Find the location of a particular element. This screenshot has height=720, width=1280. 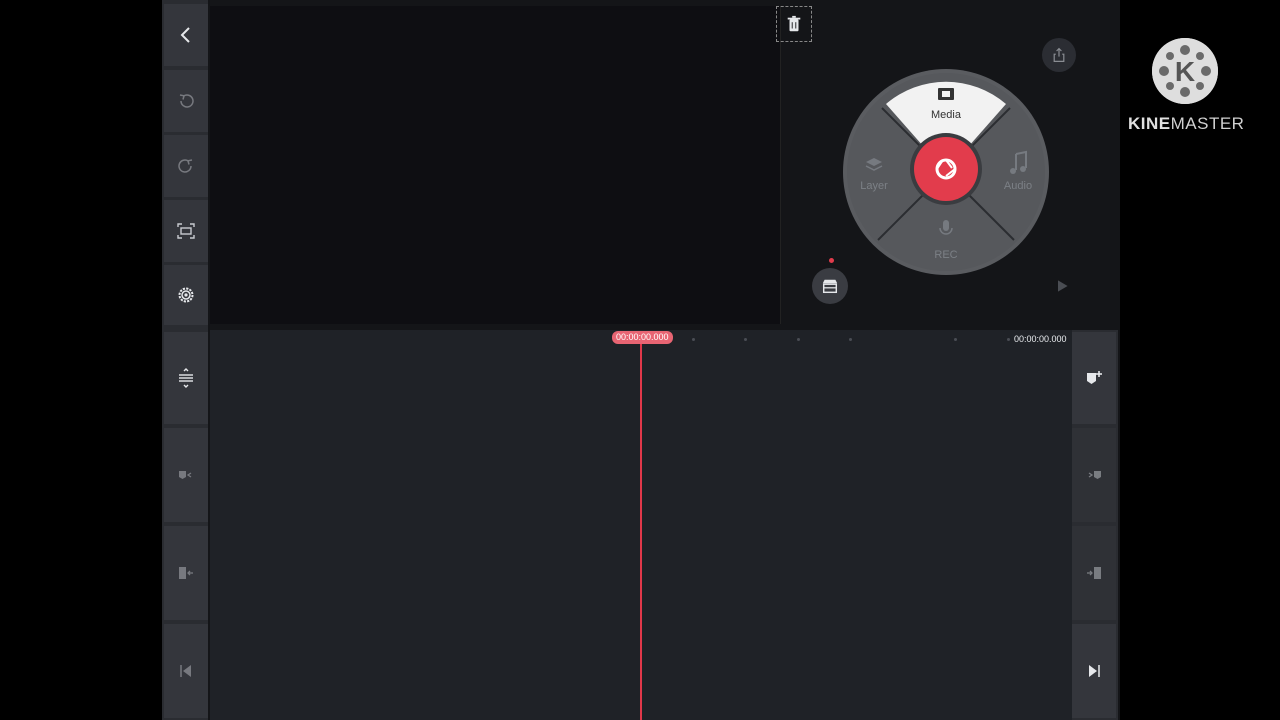

redo-icon is located at coordinates (185, 166).